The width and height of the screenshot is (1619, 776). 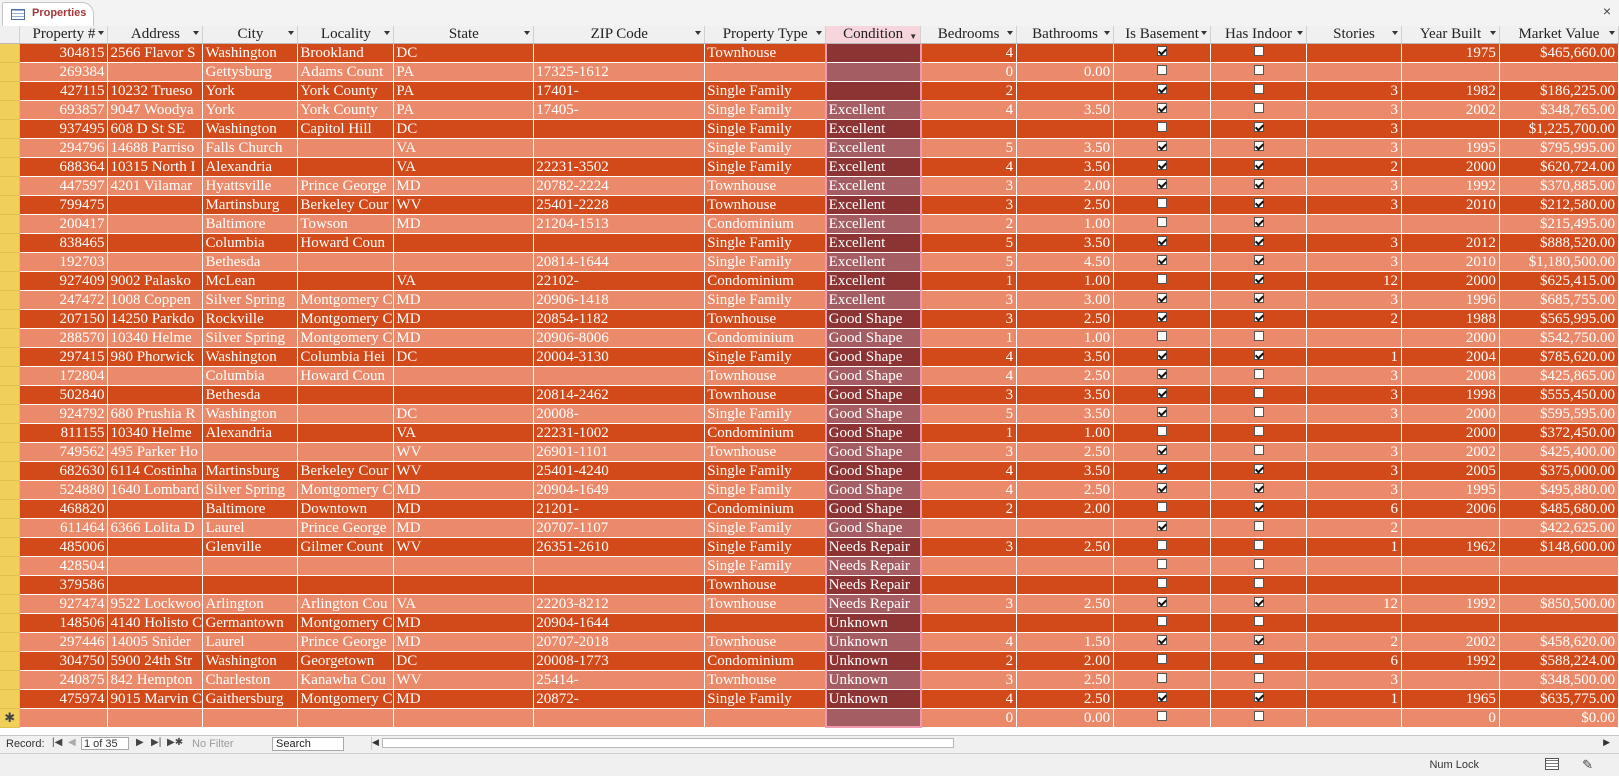 I want to click on cell-year-built: 2002, so click(x=1450, y=110).